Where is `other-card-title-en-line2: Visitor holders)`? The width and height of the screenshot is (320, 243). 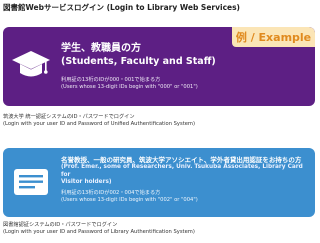
other-card-title-en-line2: Visitor holders) is located at coordinates (86, 182).